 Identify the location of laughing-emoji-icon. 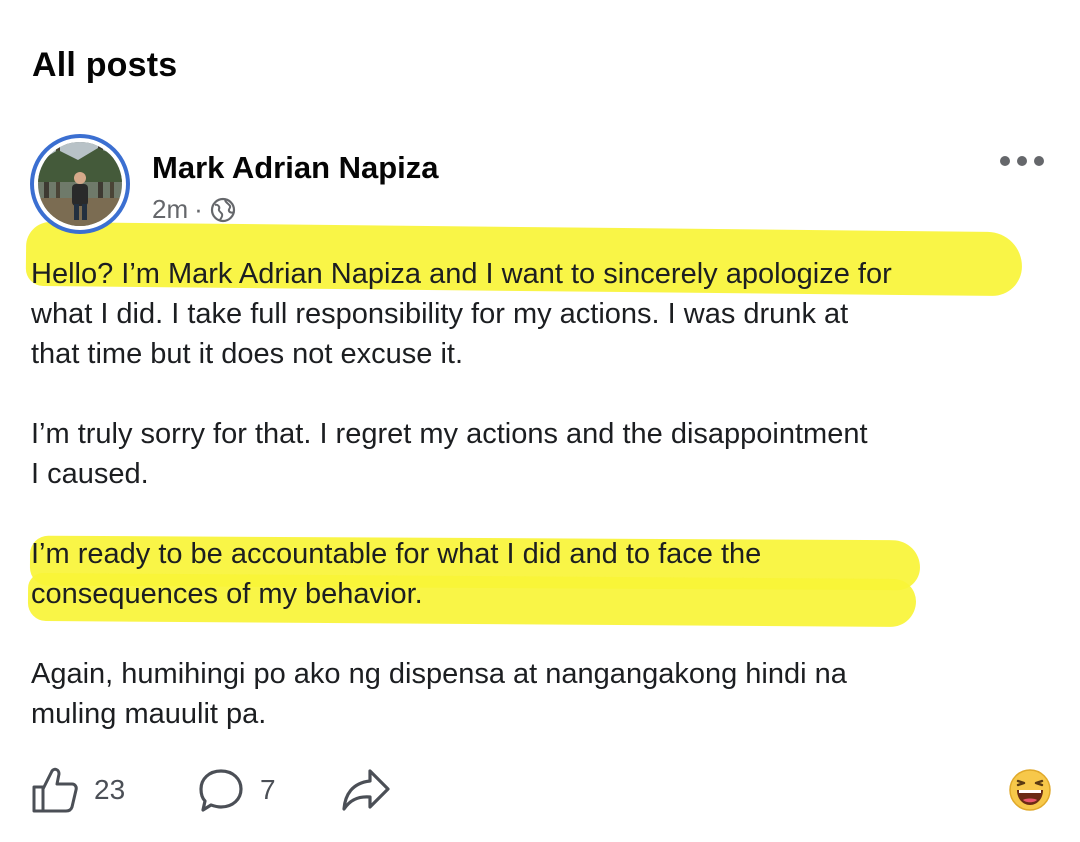
(1030, 790).